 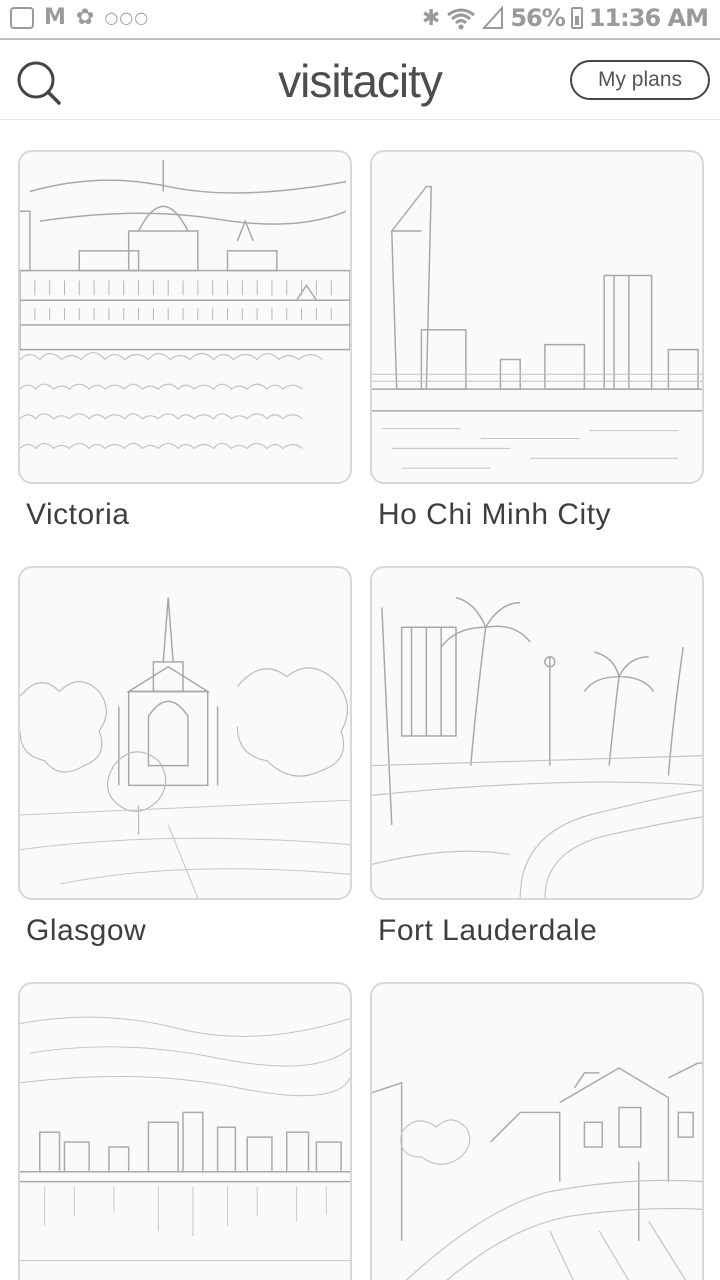 I want to click on city-name: Fort Lauderdale, so click(x=488, y=930).